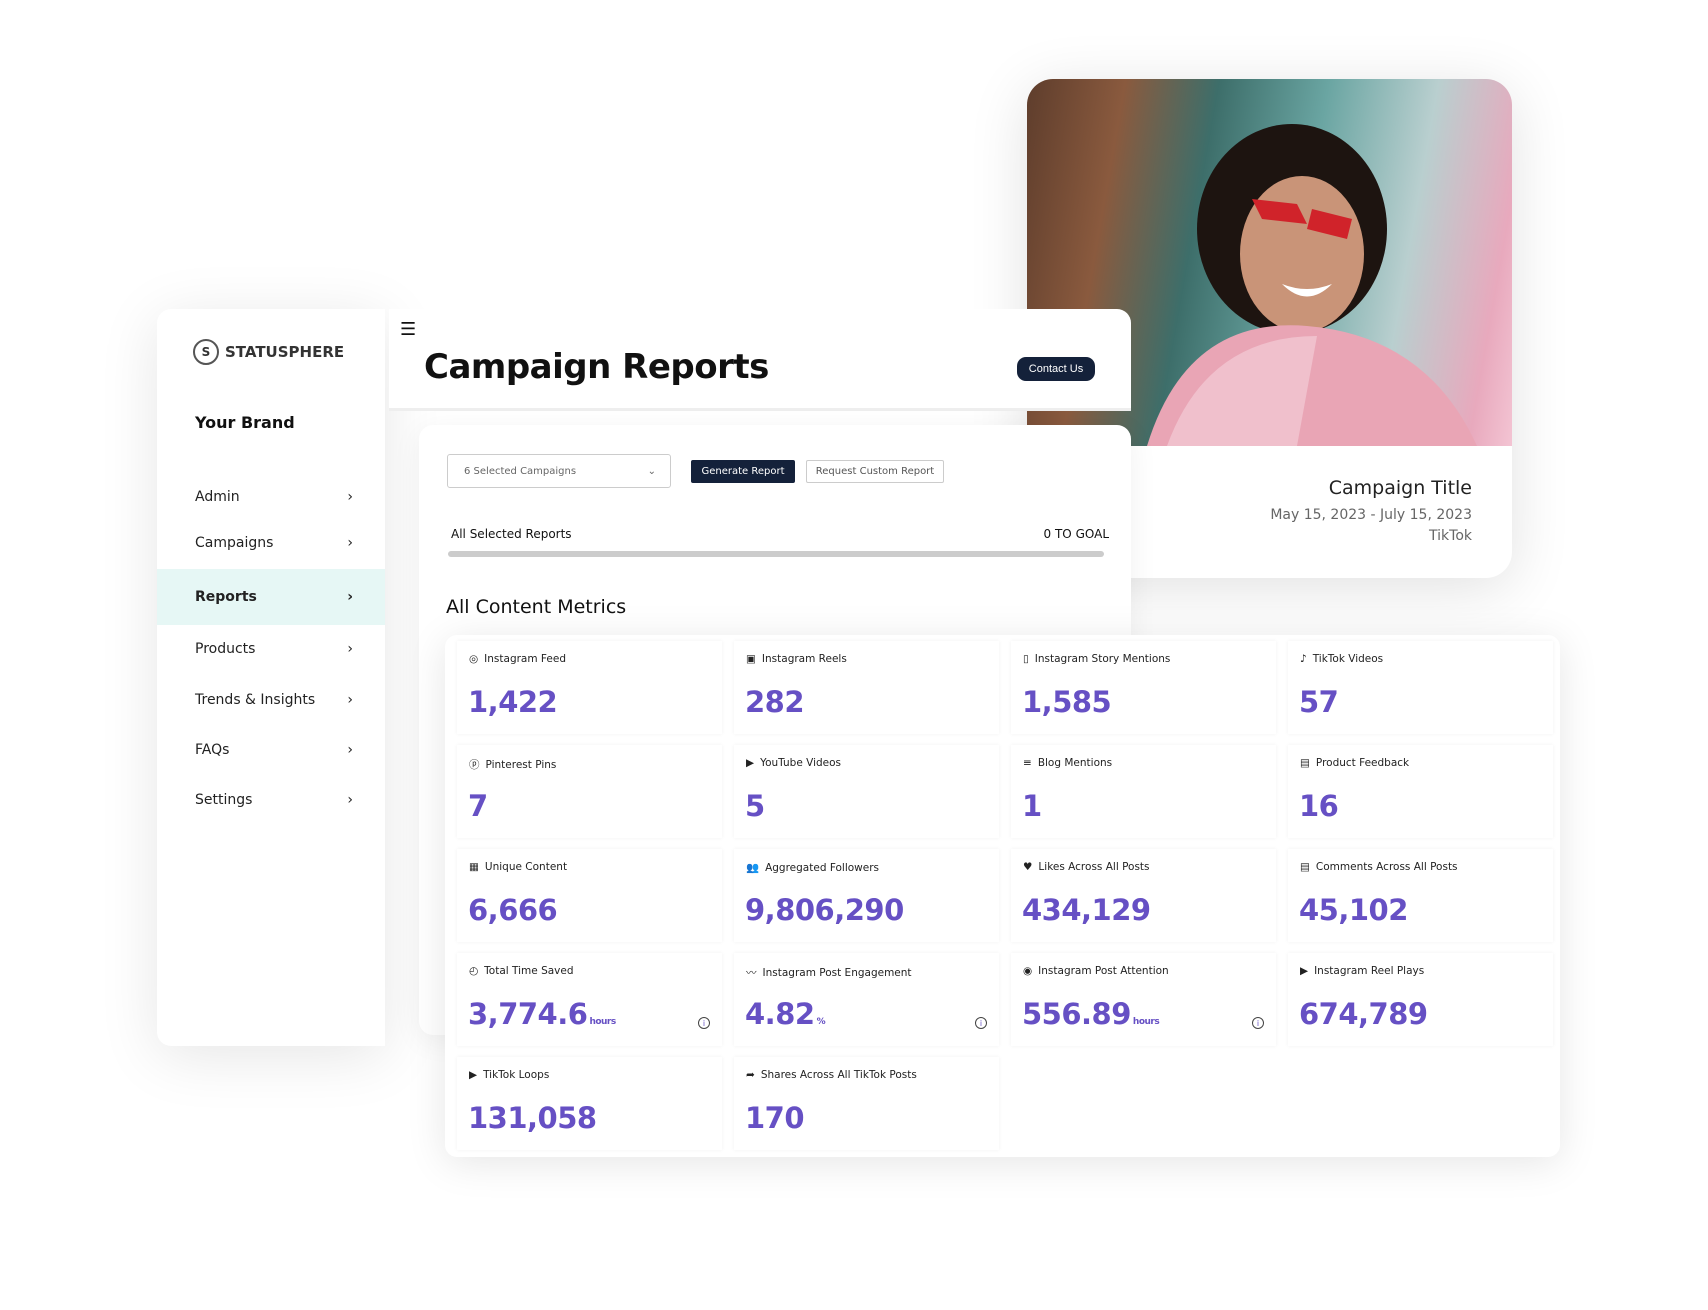 Image resolution: width=1708 pixels, height=1310 pixels. What do you see at coordinates (775, 1118) in the screenshot?
I see `metric-value: 170` at bounding box center [775, 1118].